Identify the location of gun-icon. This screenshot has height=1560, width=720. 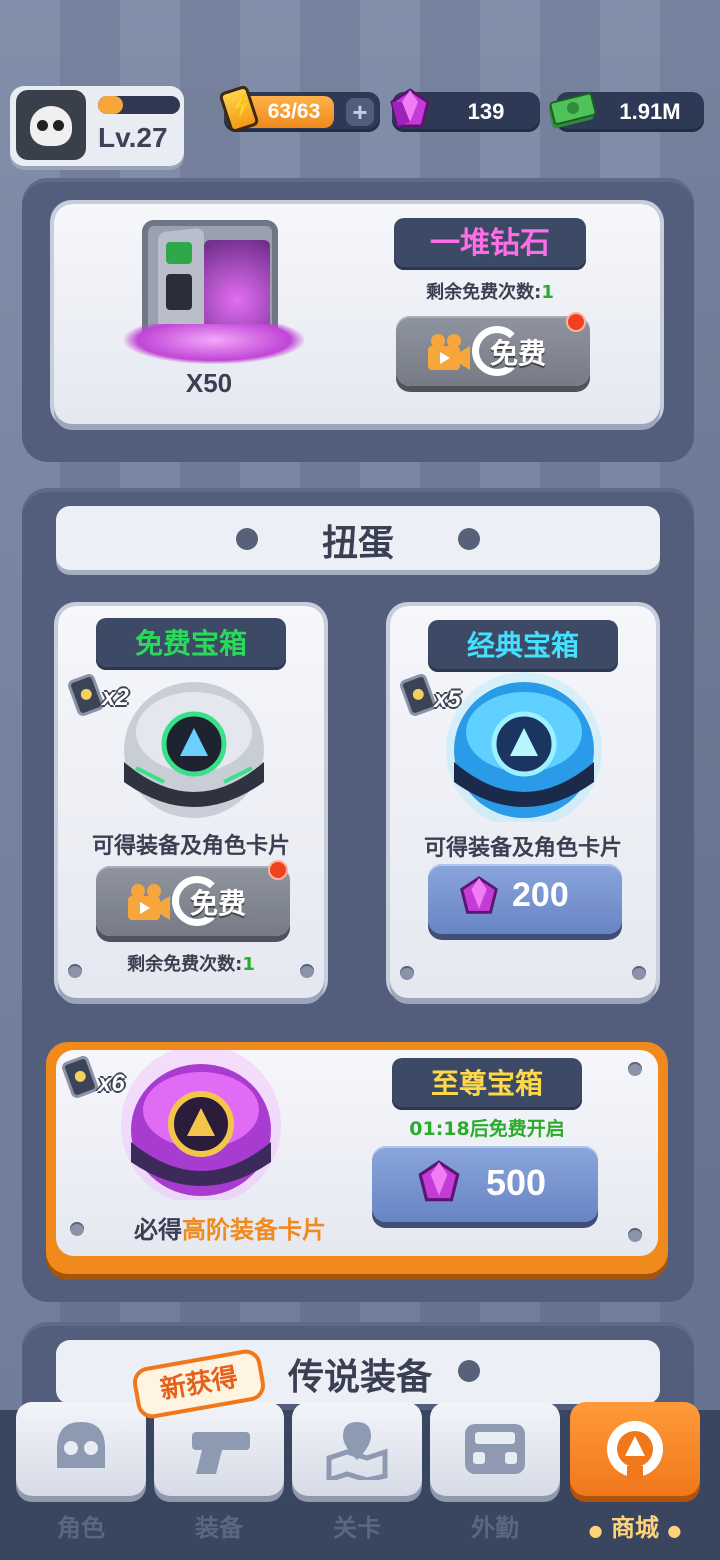
(221, 1453).